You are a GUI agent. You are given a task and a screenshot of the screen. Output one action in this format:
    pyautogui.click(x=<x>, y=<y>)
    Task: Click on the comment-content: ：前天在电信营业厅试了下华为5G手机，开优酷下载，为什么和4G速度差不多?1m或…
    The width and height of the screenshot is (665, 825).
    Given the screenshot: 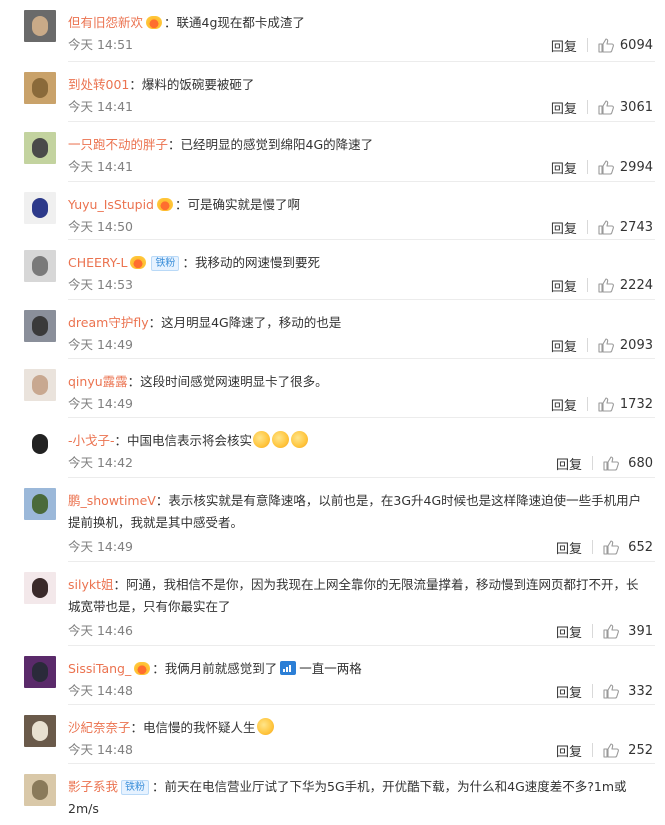 What is the action you would take?
    pyautogui.click(x=347, y=797)
    